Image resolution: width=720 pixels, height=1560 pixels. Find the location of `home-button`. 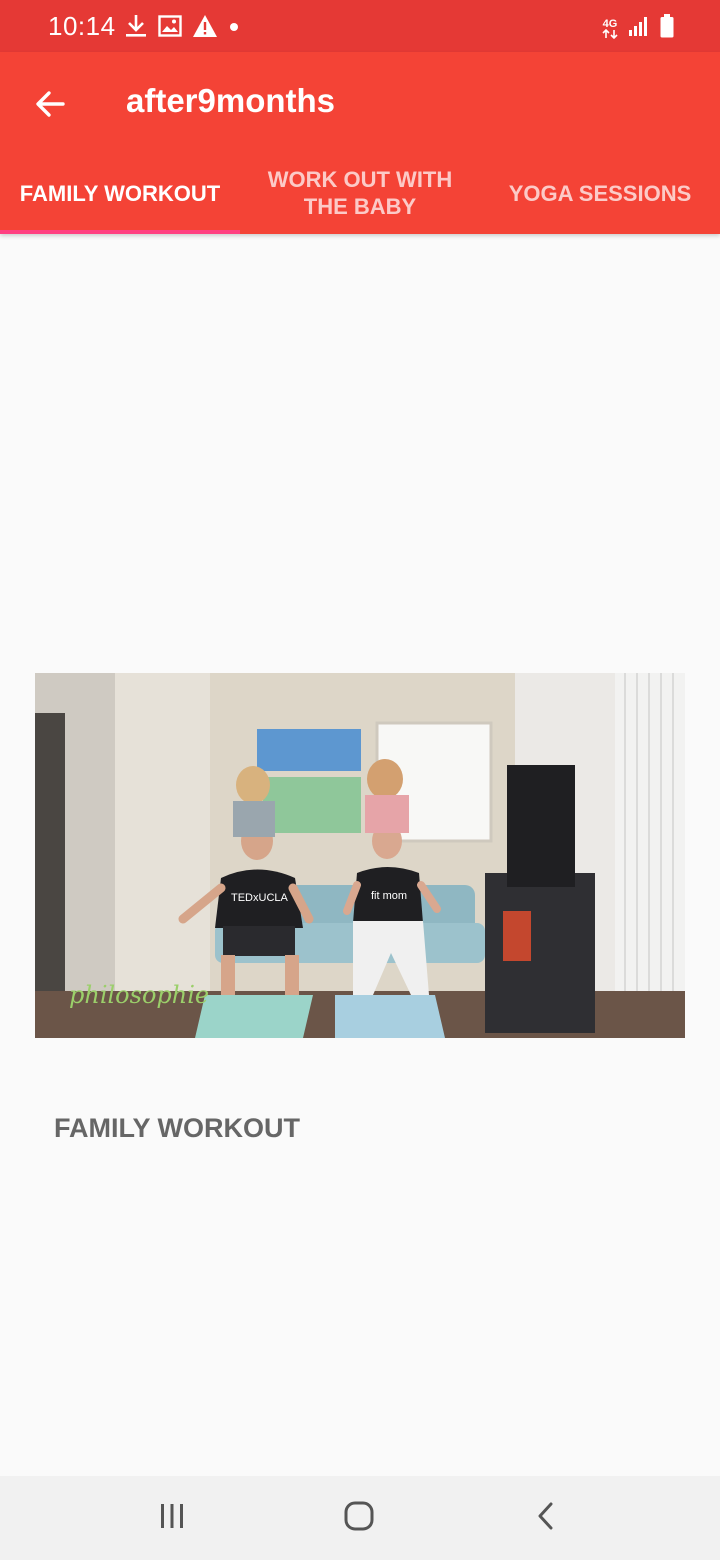

home-button is located at coordinates (359, 1518).